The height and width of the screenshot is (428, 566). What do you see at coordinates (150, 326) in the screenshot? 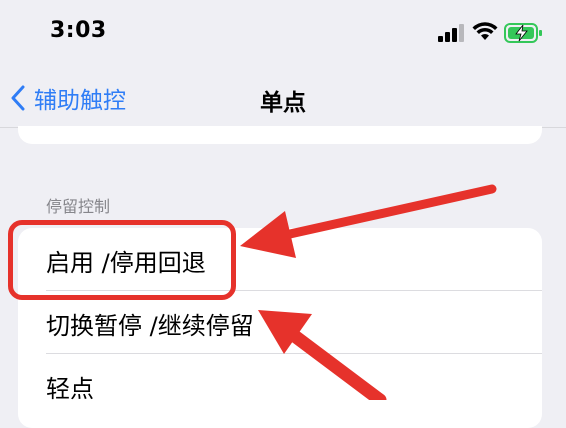
I see `list-item-label: 切换暂停 /继续停留` at bounding box center [150, 326].